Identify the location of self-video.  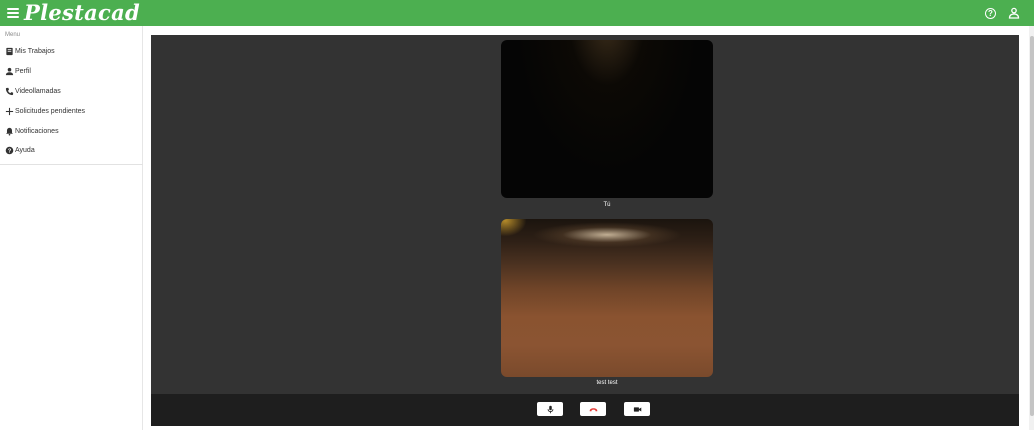
(607, 119).